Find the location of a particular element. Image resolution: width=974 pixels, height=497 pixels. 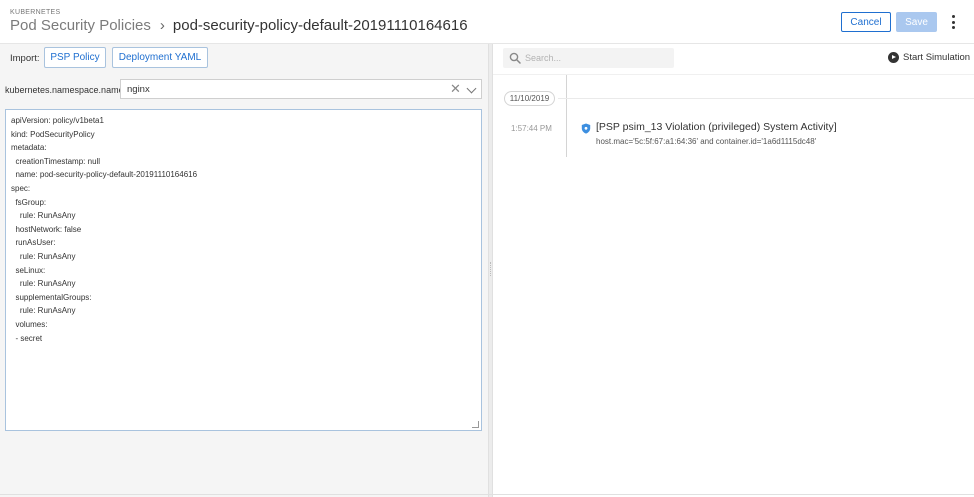

yaml-line: apiVersion: policy/v1beta1 is located at coordinates (57, 120).